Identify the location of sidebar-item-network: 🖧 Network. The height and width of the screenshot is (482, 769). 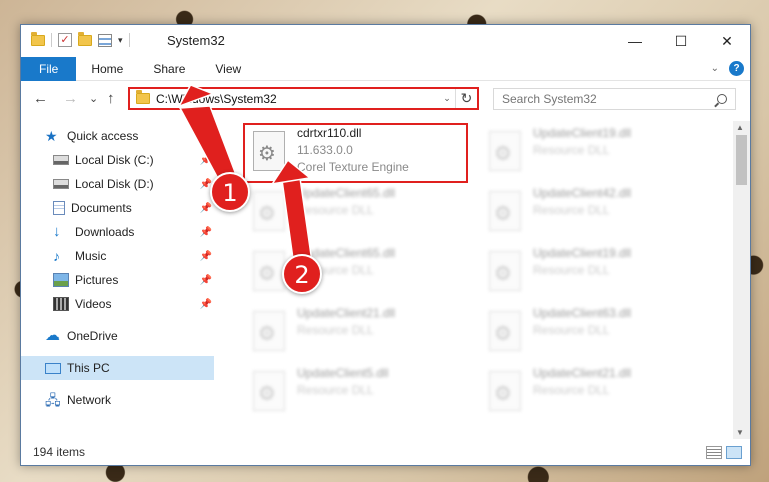
(117, 400).